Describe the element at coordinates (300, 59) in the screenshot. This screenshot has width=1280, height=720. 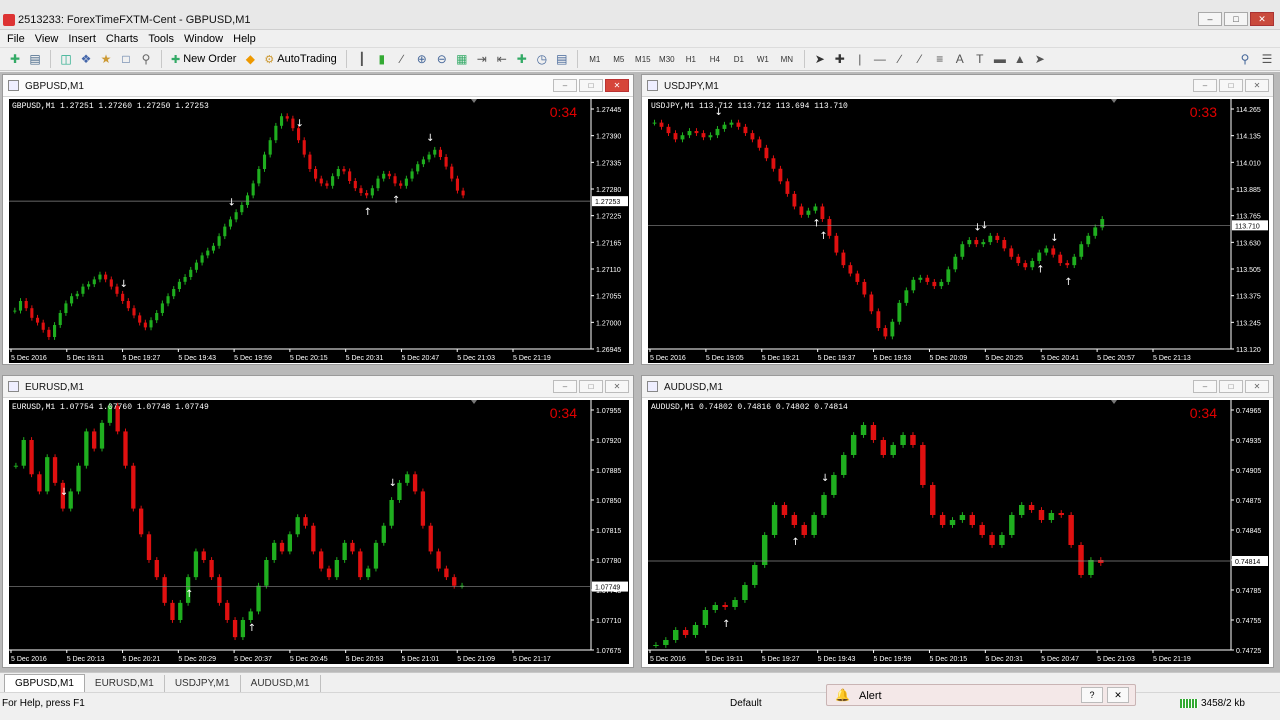
I see `autotrading-button: ⚙ AutoTrading` at that location.